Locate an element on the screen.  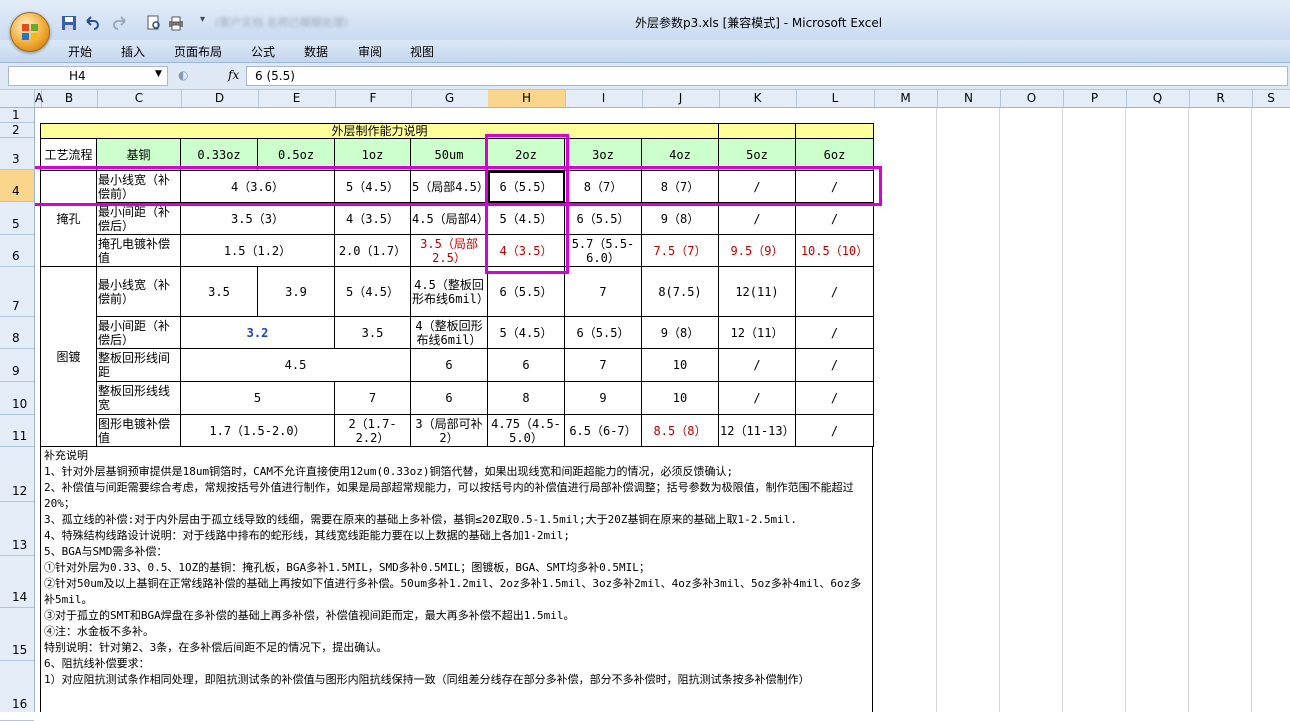
header-base-copper: 基铜 is located at coordinates (139, 155).